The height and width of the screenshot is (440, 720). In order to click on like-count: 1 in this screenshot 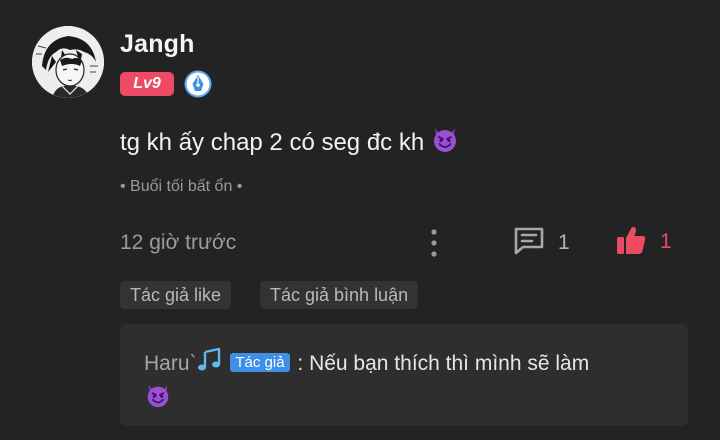, I will do `click(666, 241)`.